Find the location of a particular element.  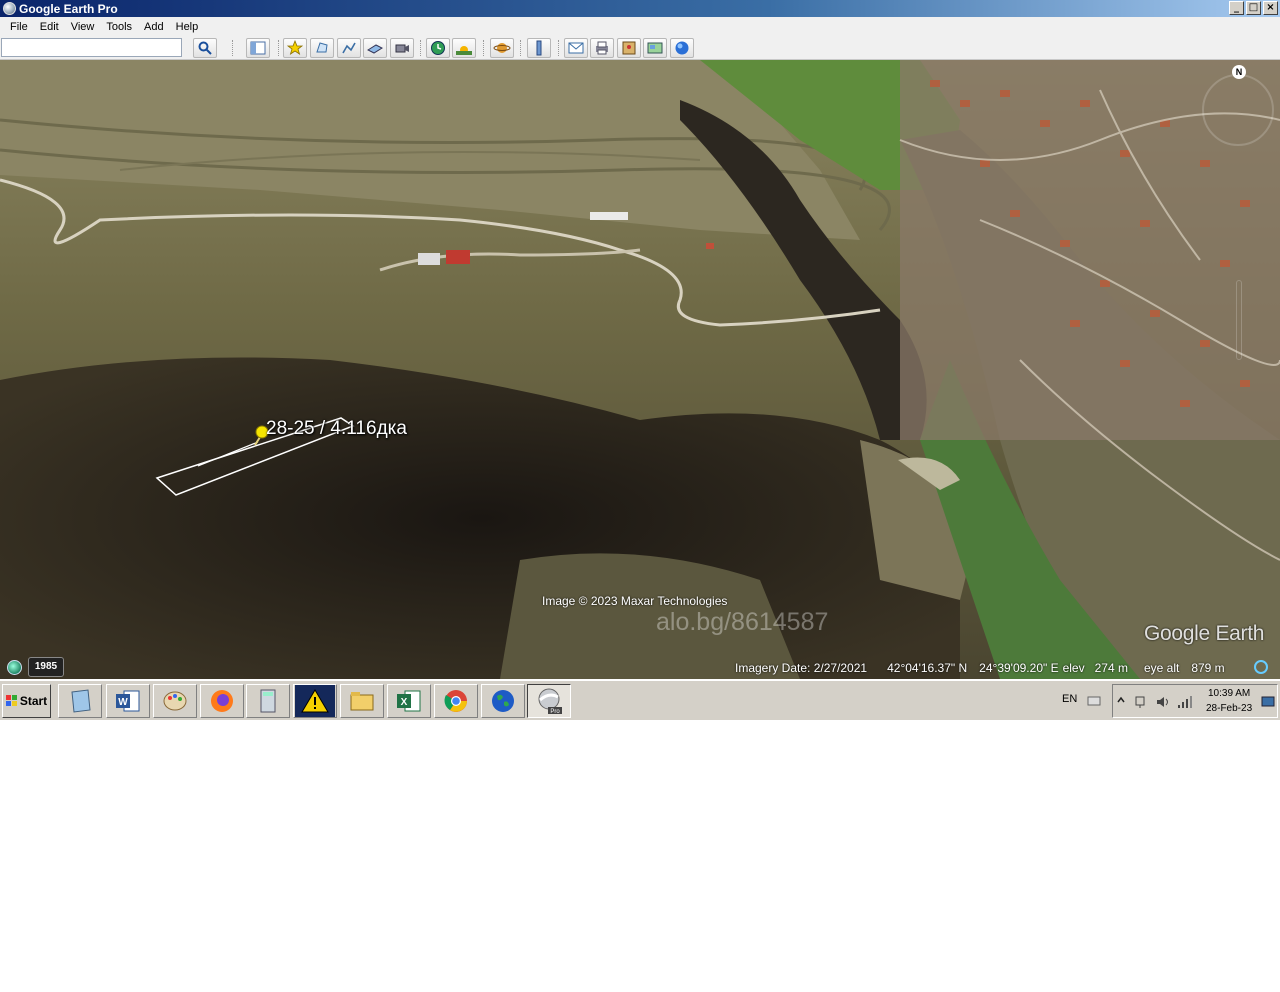

paint-icon is located at coordinates (175, 701).